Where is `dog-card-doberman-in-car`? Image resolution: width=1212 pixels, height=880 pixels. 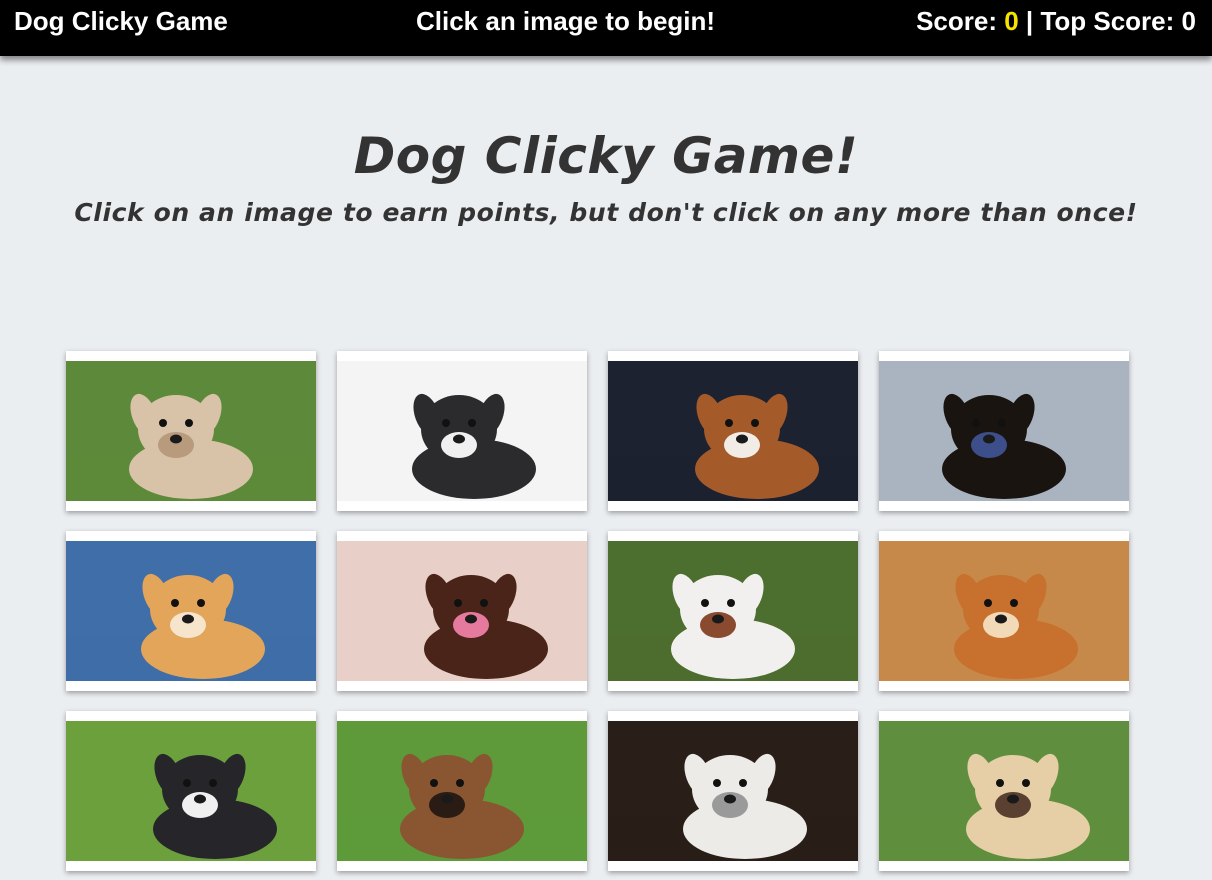
dog-card-doberman-in-car is located at coordinates (1004, 431).